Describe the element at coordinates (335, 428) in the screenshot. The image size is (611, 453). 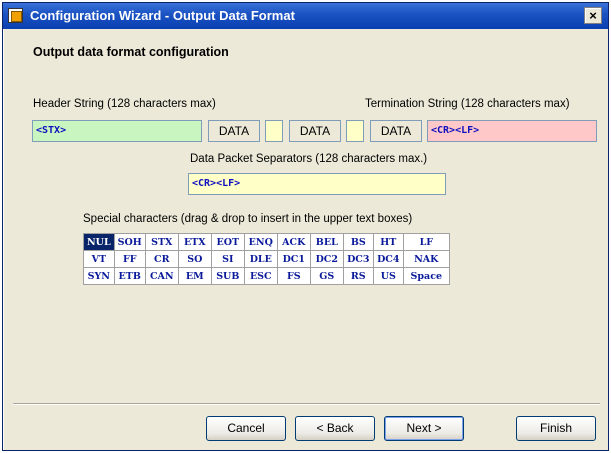
I see `back-button: < Back` at that location.